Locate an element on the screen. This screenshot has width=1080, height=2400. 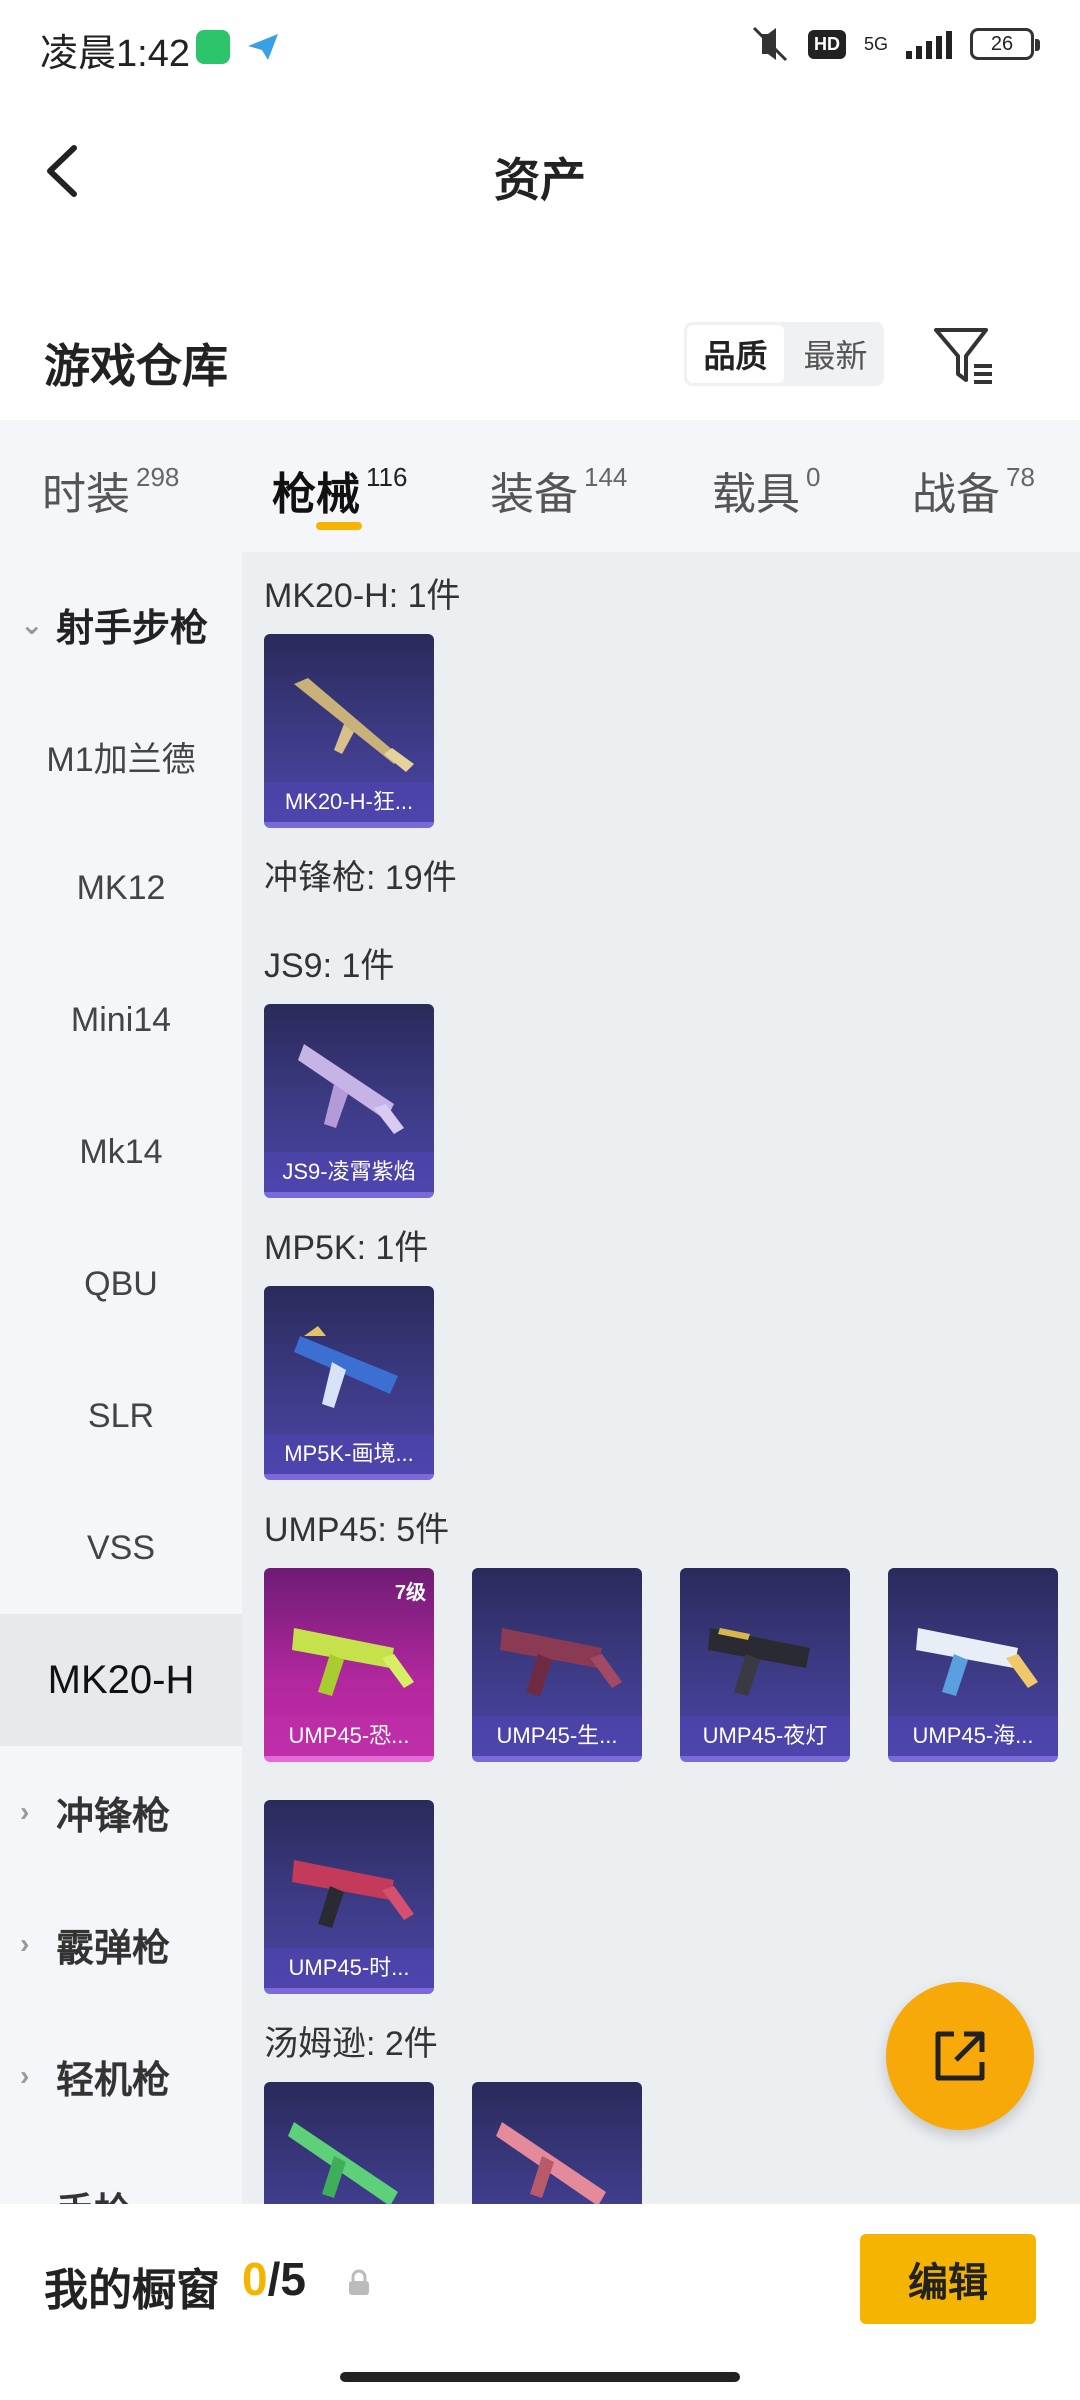
tab-count: 0 is located at coordinates (813, 477).